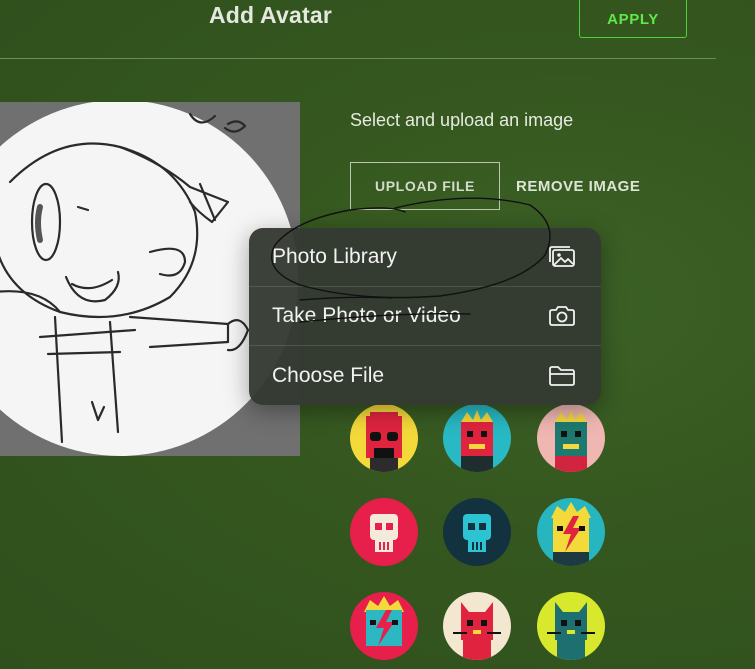 The width and height of the screenshot is (755, 669). What do you see at coordinates (477, 626) in the screenshot?
I see `avatar-red-cat-cream` at bounding box center [477, 626].